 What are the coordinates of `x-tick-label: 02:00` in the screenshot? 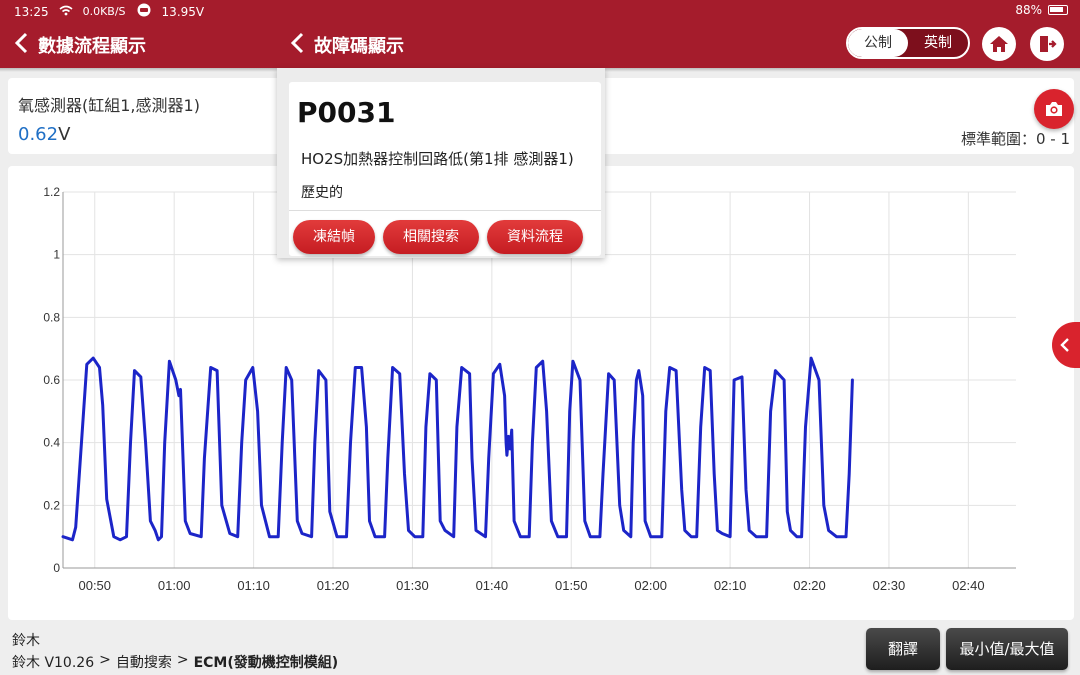 It's located at (650, 585).